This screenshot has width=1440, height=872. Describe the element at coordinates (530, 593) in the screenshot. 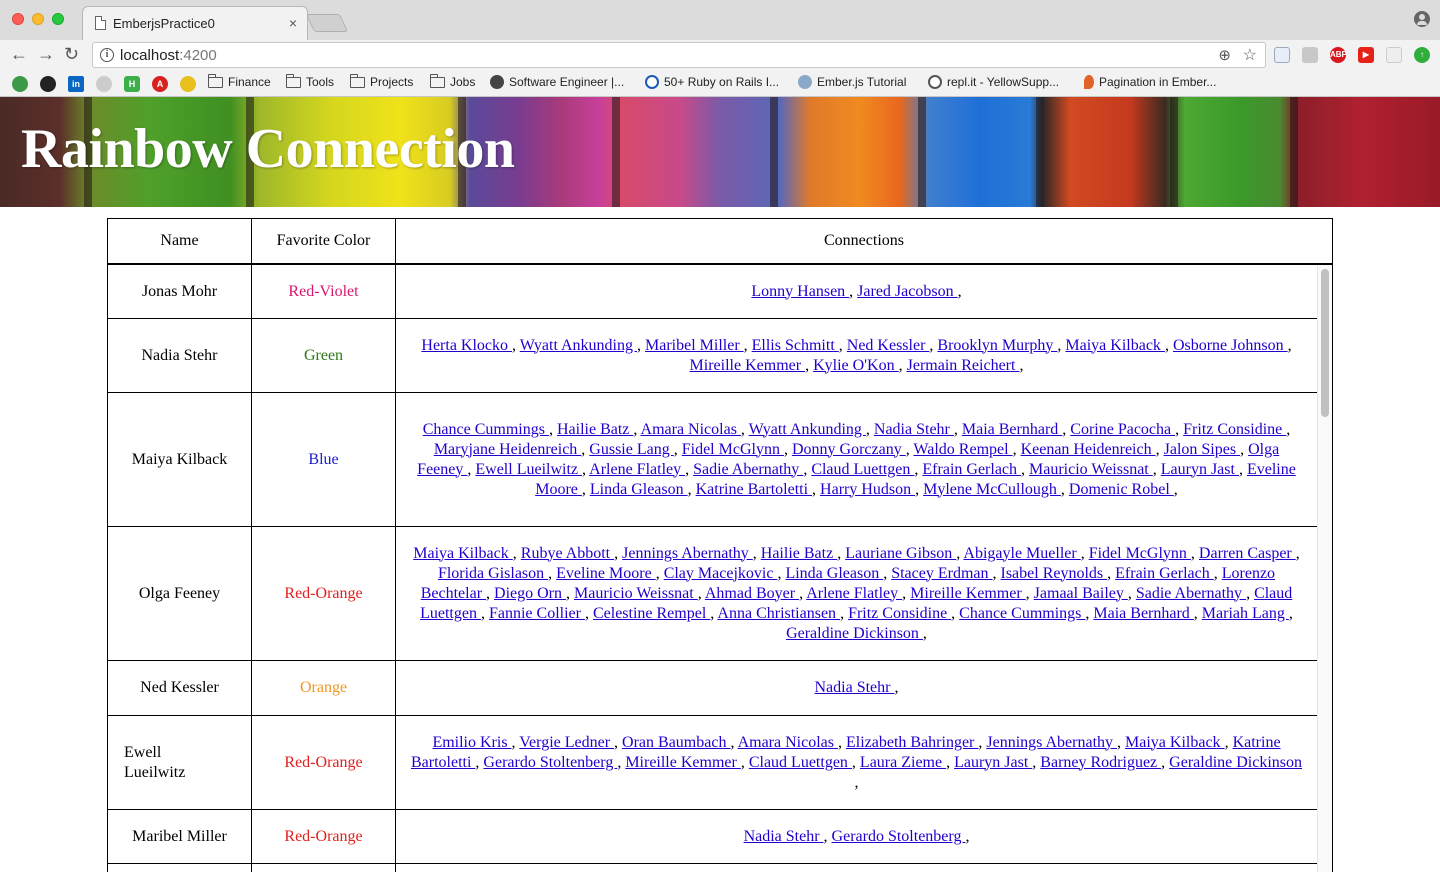

I see `connection-link: Diego Orn` at that location.